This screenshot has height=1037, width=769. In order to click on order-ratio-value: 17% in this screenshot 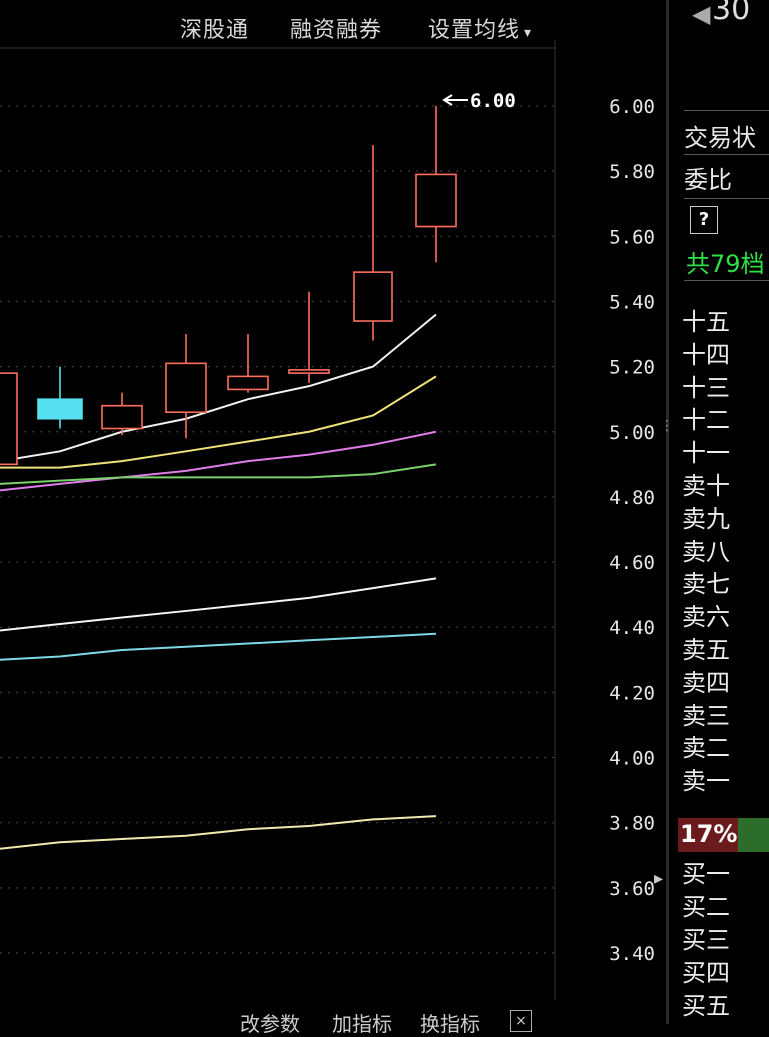, I will do `click(709, 834)`.